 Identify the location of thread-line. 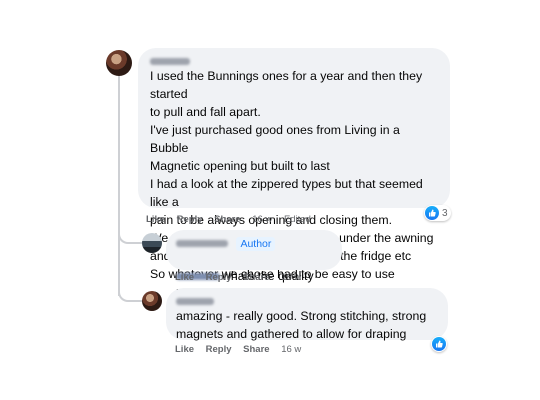
(119, 186).